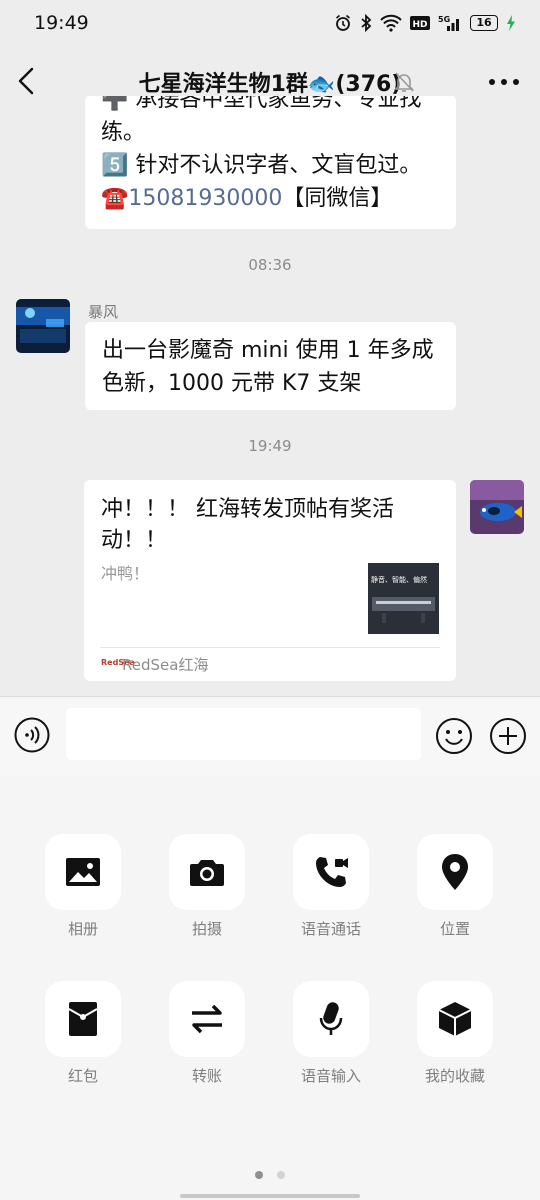 This screenshot has width=540, height=1200. I want to click on card-source: RedSea红海, so click(165, 665).